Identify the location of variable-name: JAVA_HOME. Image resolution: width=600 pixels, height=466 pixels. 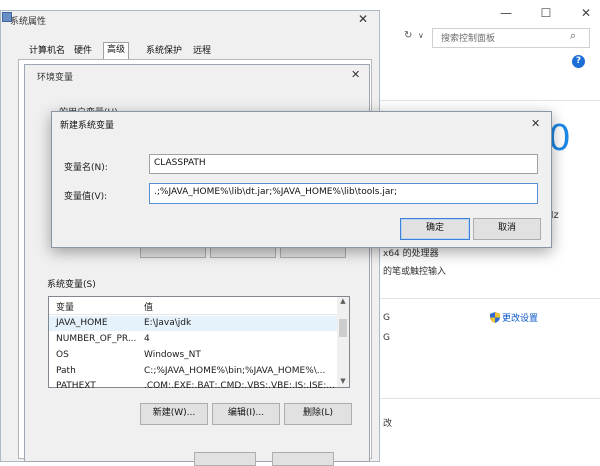
(82, 323).